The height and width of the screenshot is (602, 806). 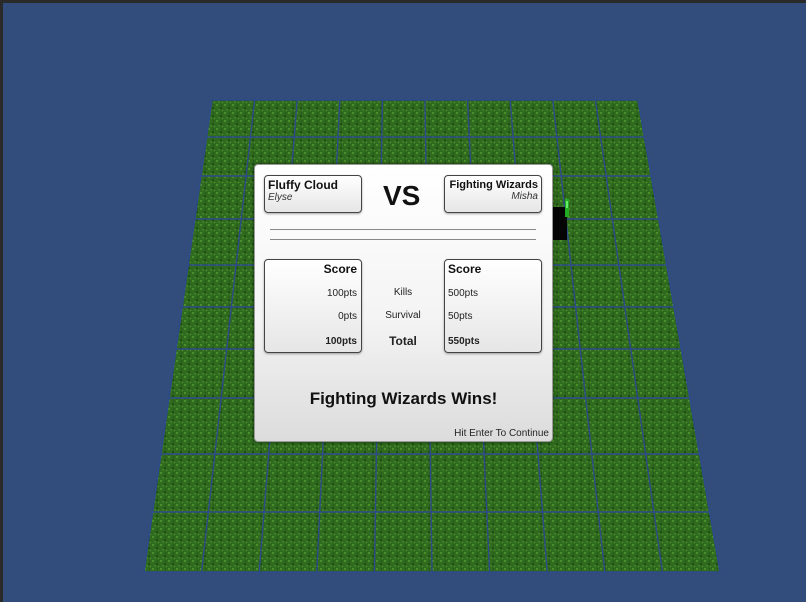 I want to click on left-kills-value: 100pts, so click(x=341, y=293).